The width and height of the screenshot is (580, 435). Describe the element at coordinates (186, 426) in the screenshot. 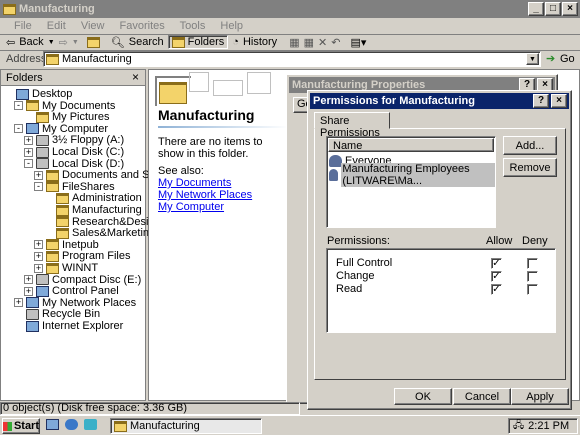

I see `taskbar-button-manufacturing: Manufacturing` at that location.